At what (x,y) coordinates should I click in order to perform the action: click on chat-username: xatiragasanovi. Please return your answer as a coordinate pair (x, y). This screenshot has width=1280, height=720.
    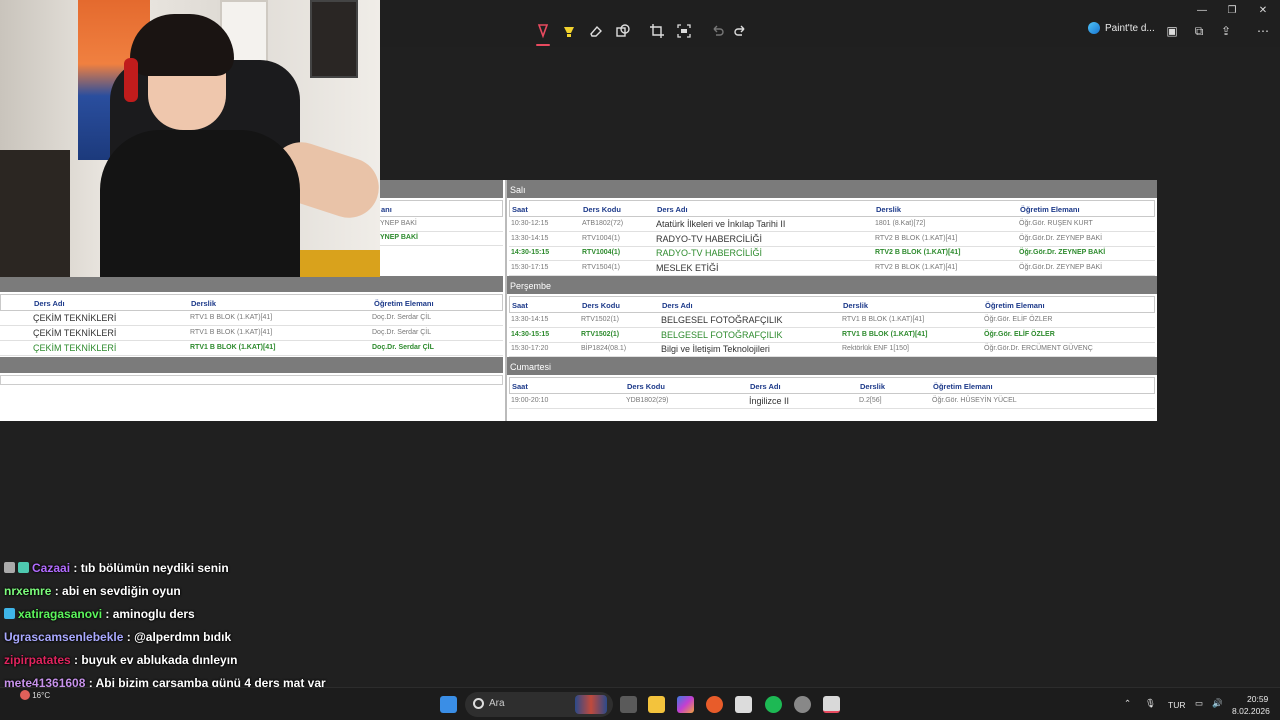
    Looking at the image, I should click on (60, 614).